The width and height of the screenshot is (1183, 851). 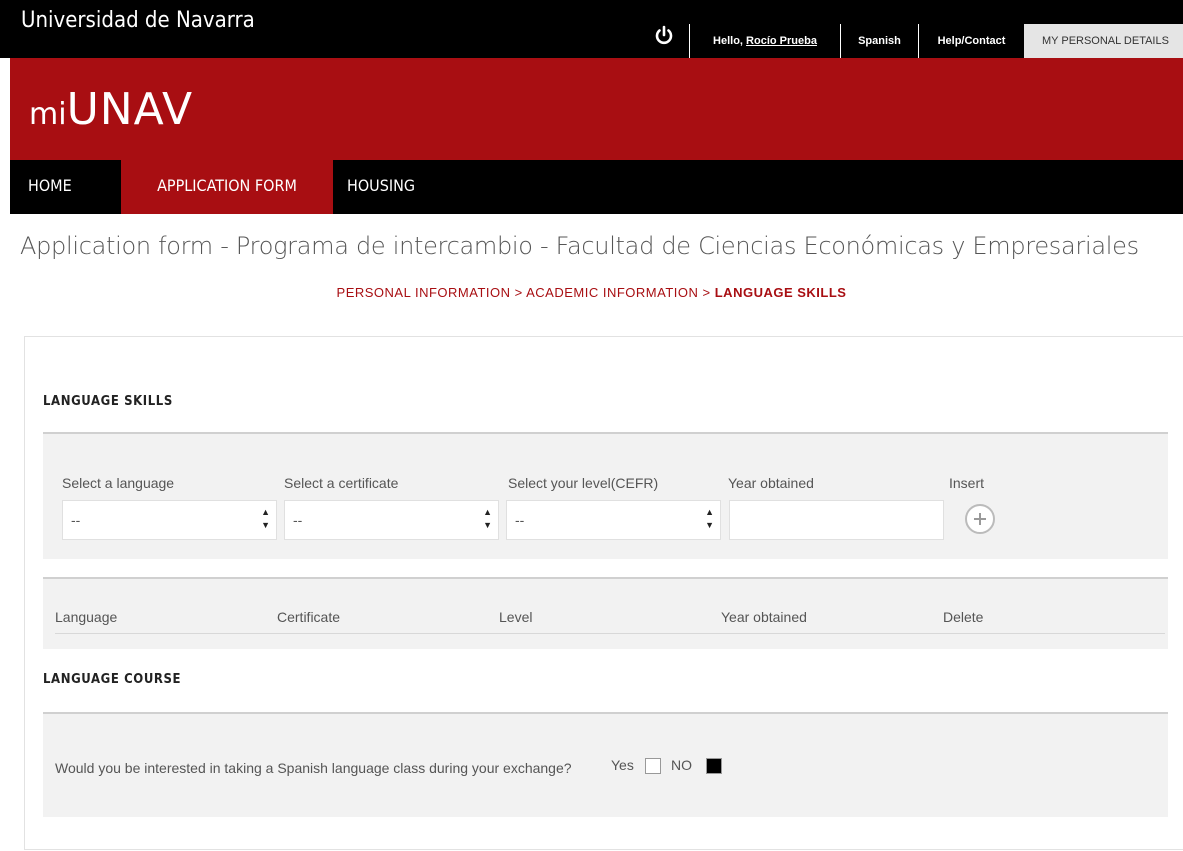 I want to click on no-checkbox, so click(x=714, y=766).